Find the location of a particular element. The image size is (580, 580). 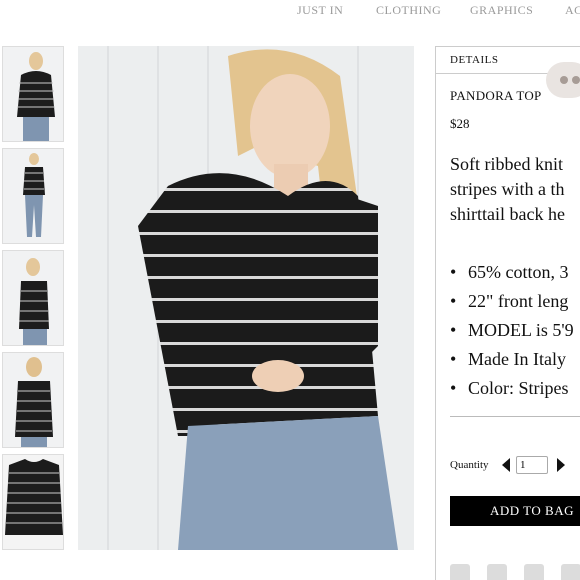

thumbnail-side-image is located at coordinates (33, 298).